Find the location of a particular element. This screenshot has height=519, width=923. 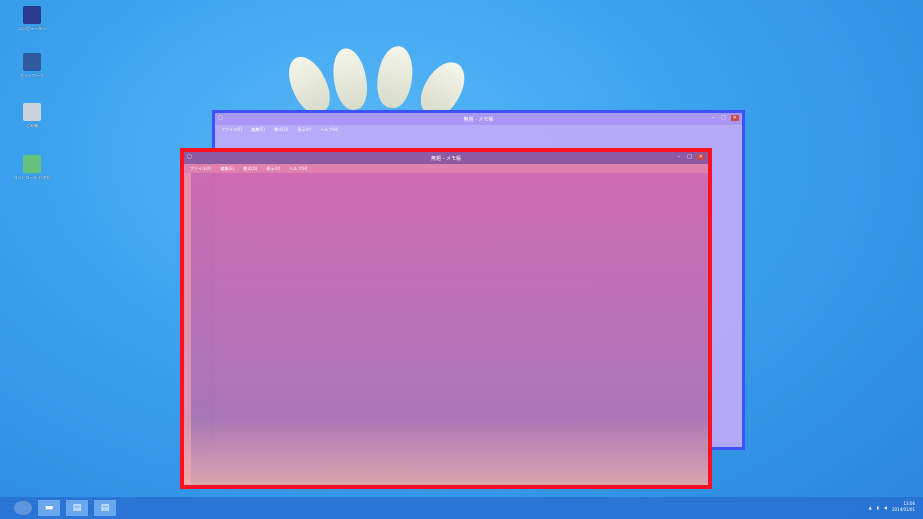

folder-icon: ▬ is located at coordinates (49, 508).